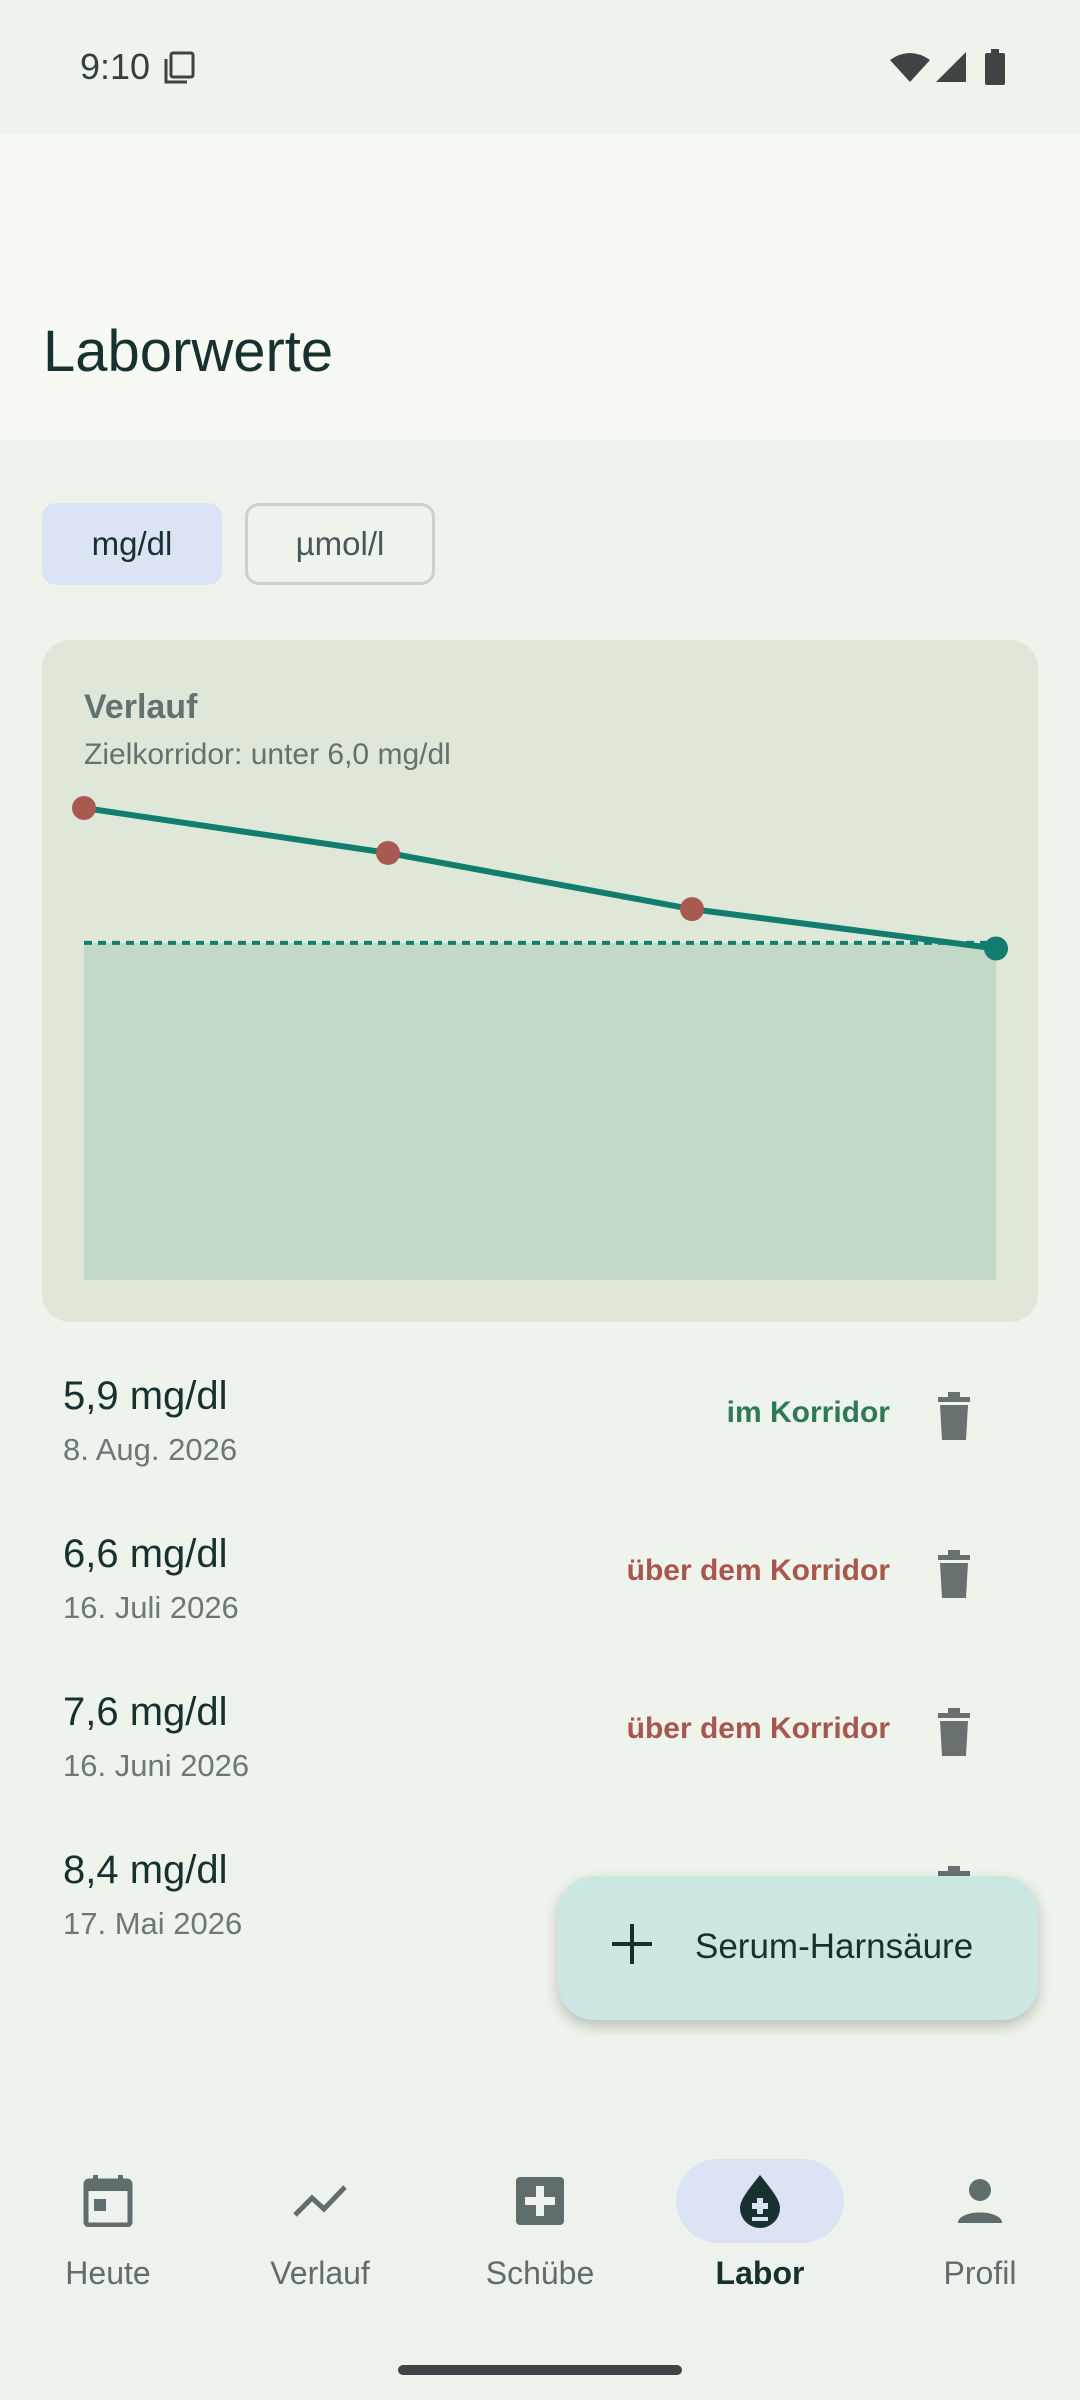  I want to click on fab-label: Serum-Harnsäure, so click(834, 1946).